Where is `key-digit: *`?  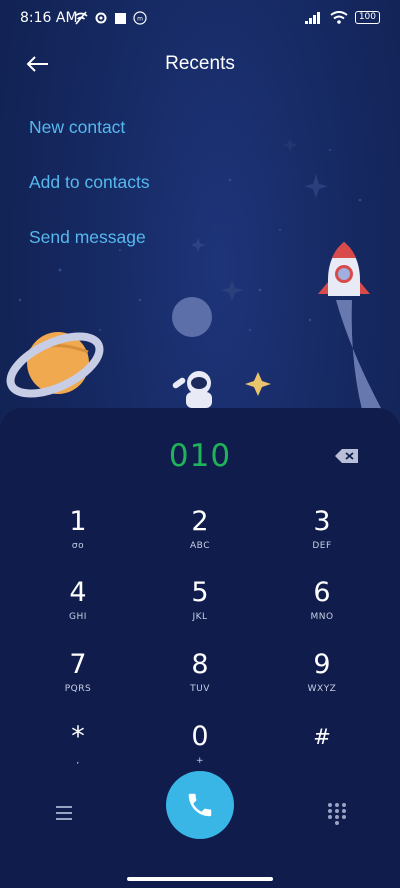 key-digit: * is located at coordinates (78, 736).